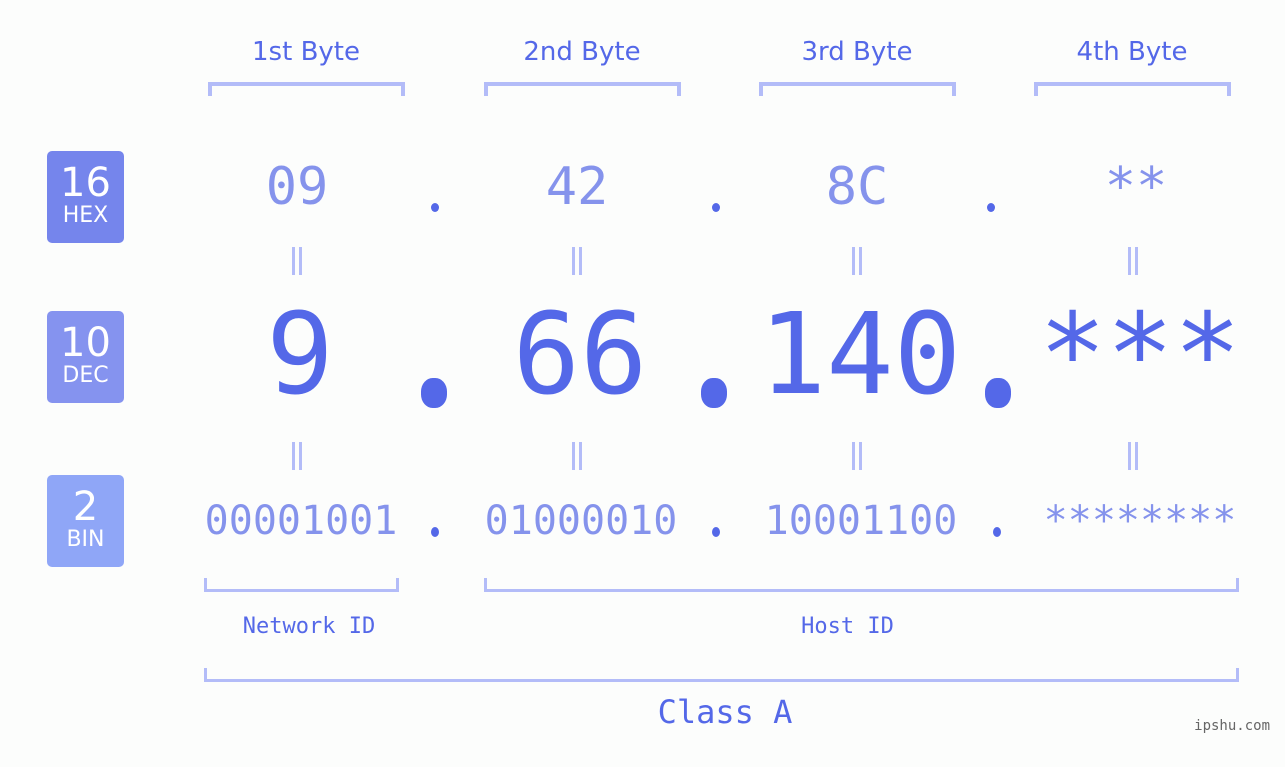  I want to click on hex-badge: 16 HEX, so click(85, 197).